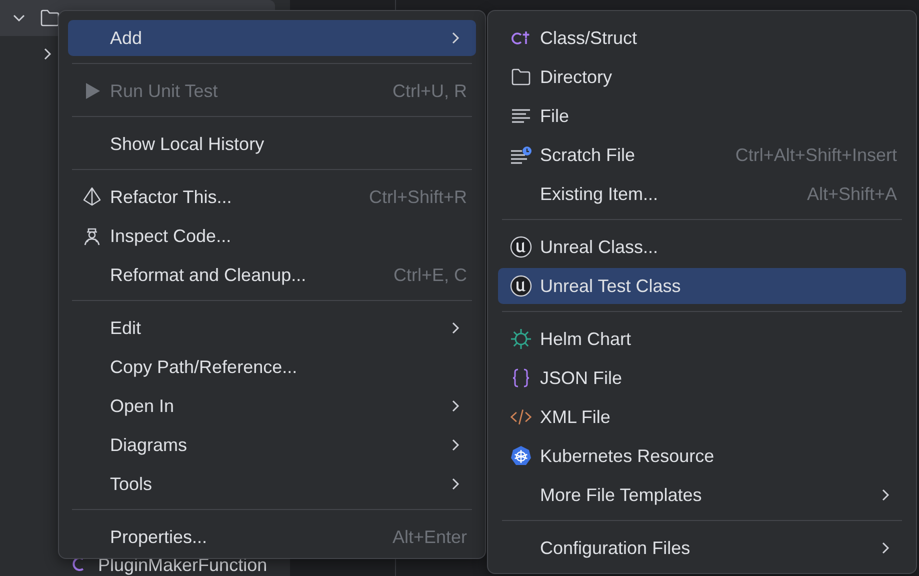  I want to click on menu-item: Refactor This... Ctrl+Shift+R, so click(272, 197).